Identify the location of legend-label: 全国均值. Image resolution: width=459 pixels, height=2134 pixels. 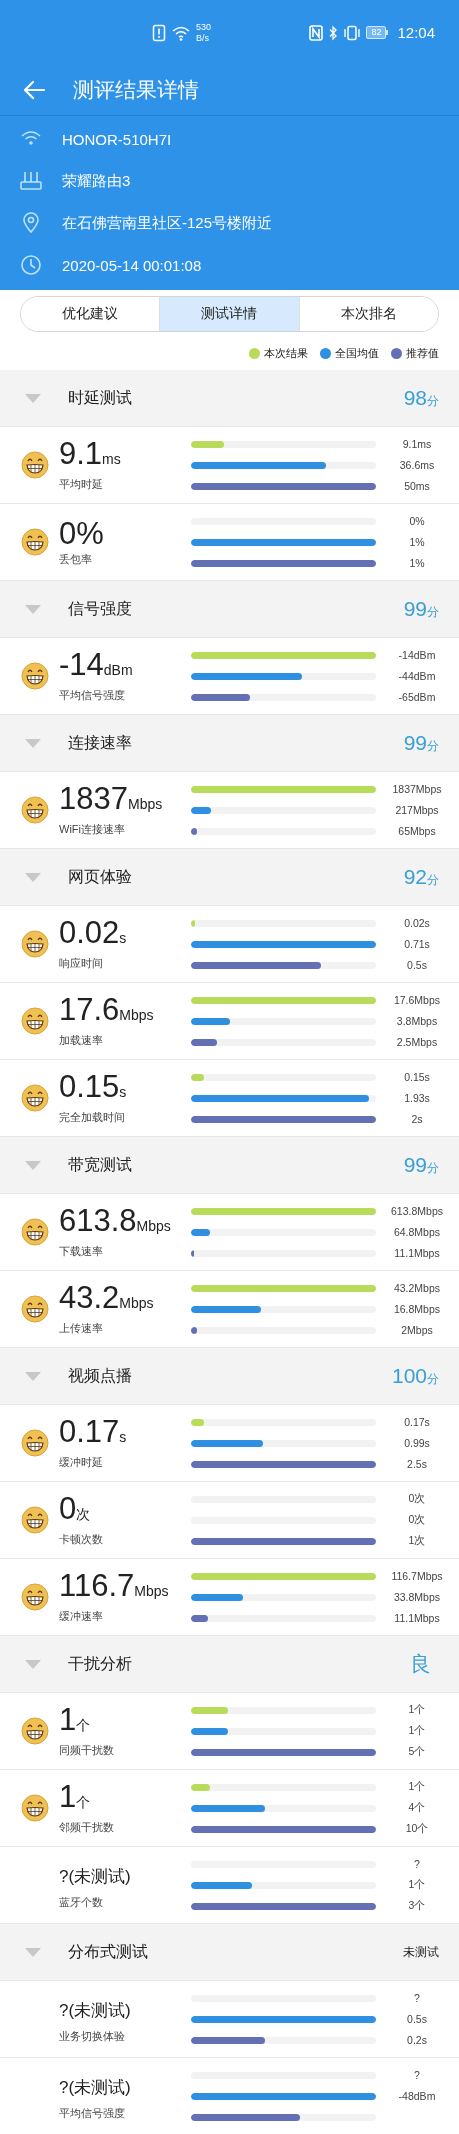
(357, 353).